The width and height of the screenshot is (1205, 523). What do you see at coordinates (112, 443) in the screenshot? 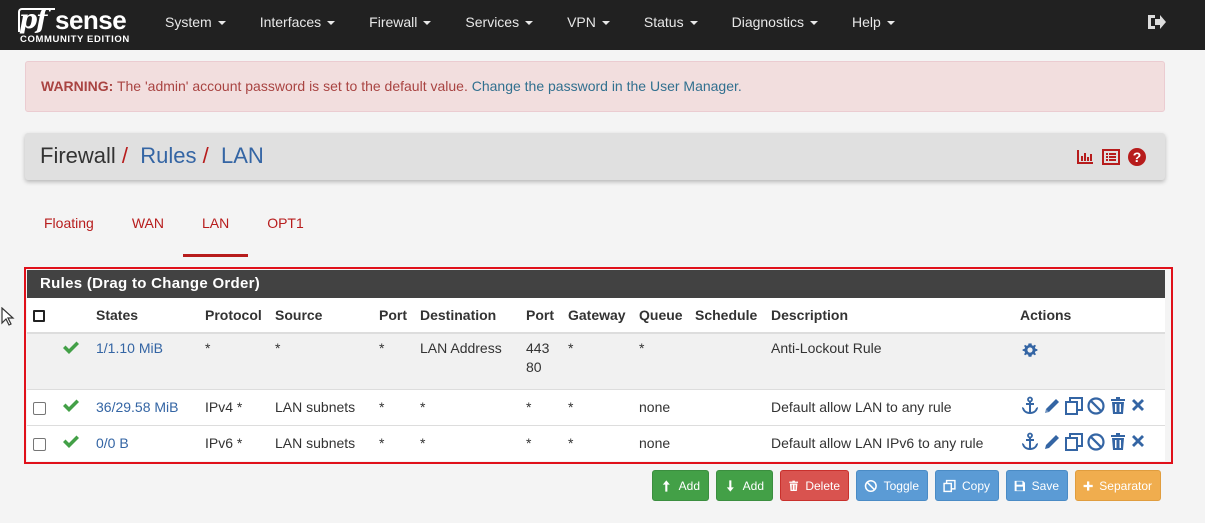
I see `states-link: 0/0 B` at bounding box center [112, 443].